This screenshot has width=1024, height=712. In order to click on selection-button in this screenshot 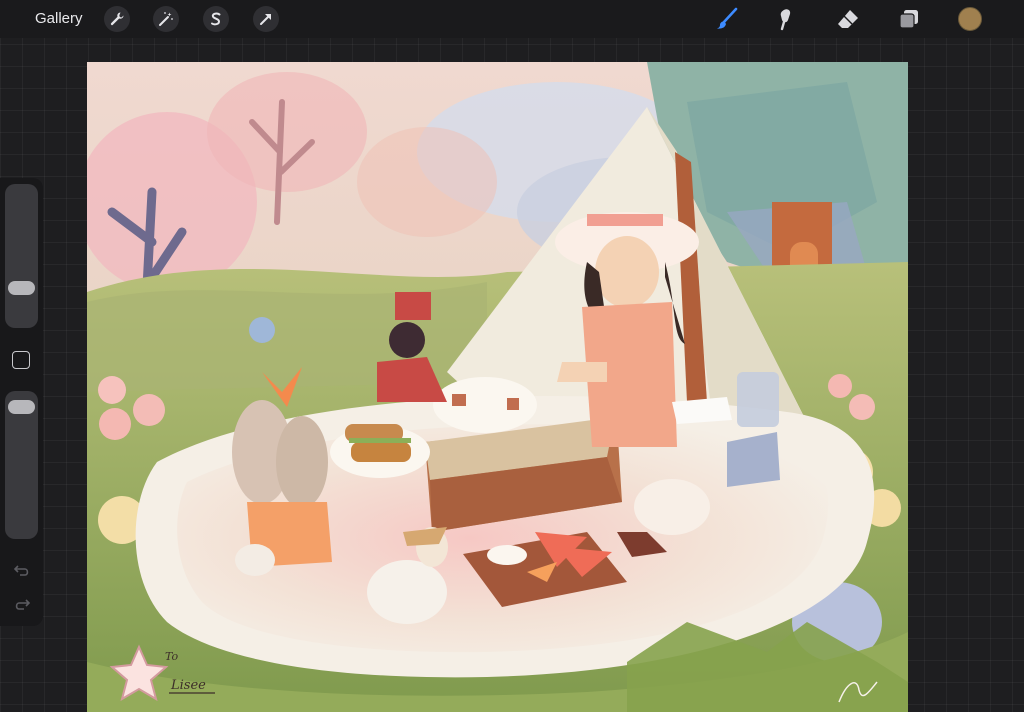, I will do `click(216, 19)`.